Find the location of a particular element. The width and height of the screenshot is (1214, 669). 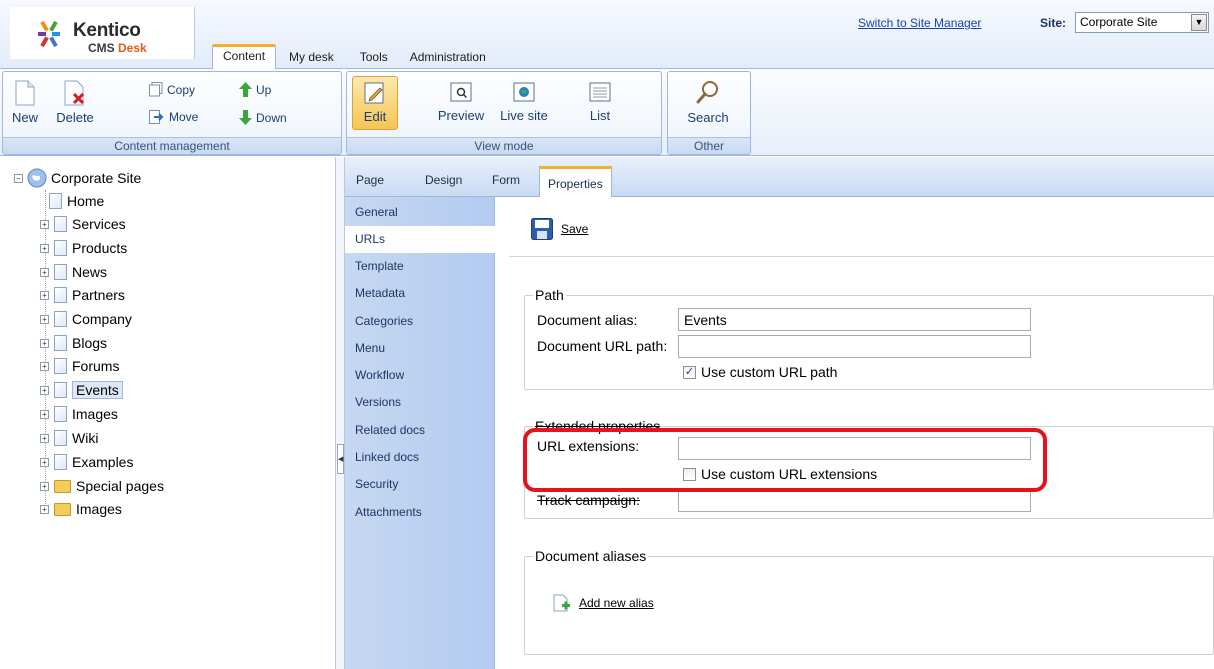

chevron-down-icon: ▼ is located at coordinates (1199, 22).